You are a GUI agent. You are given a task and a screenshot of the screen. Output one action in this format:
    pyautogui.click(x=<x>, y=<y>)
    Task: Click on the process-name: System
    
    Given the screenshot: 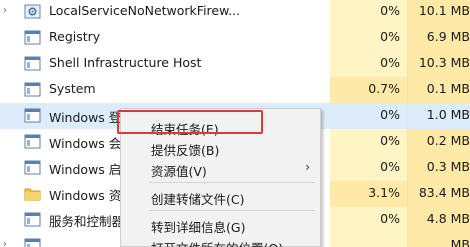 What is the action you would take?
    pyautogui.click(x=72, y=88)
    